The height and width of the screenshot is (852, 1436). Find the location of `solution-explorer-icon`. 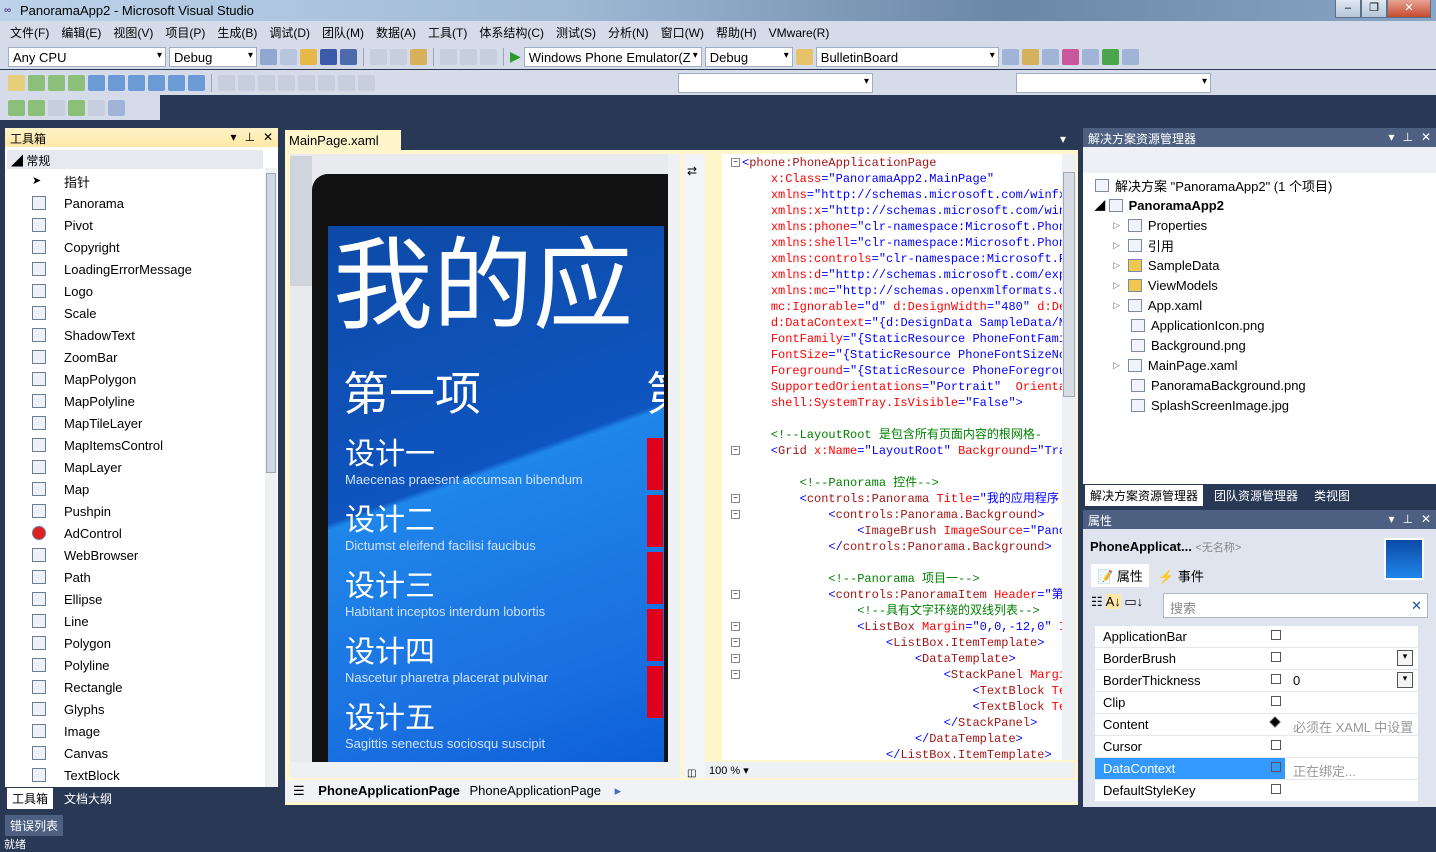

solution-explorer-icon is located at coordinates (1010, 56).